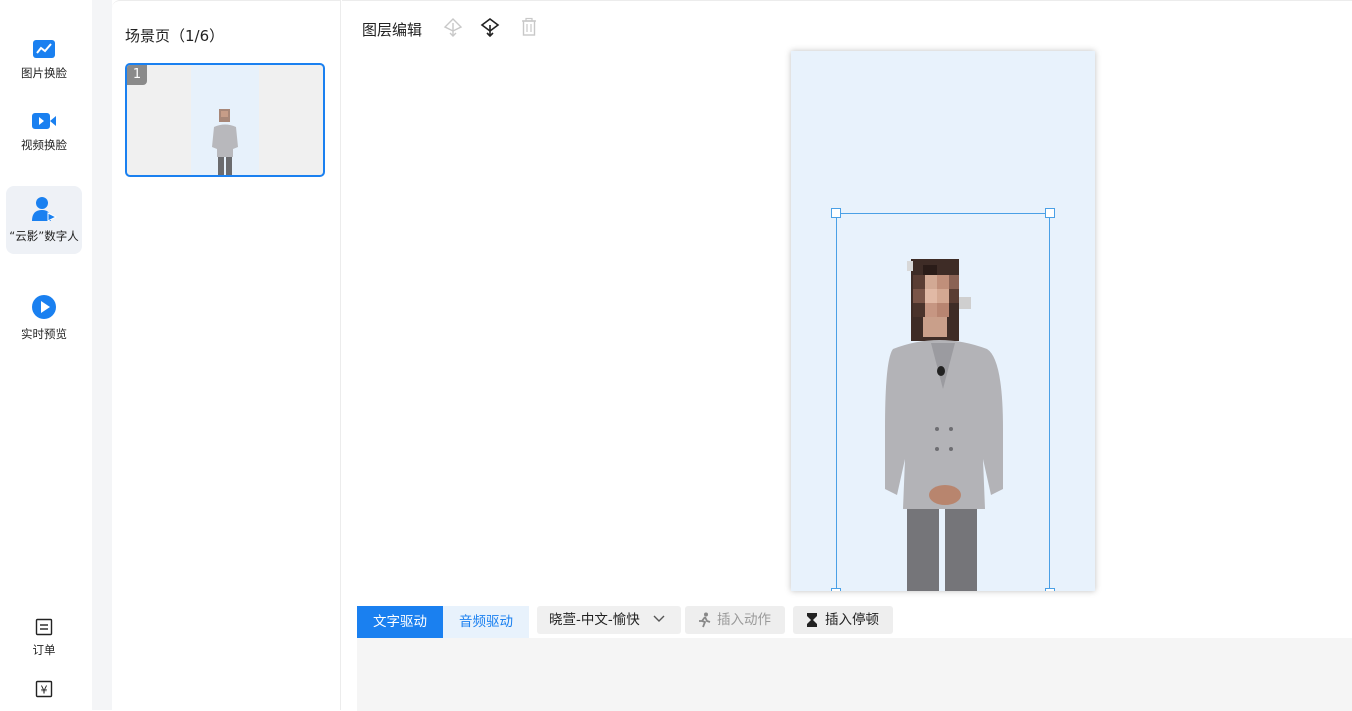 The image size is (1352, 711). What do you see at coordinates (486, 622) in the screenshot?
I see `tab-audio-drive: 音频驱动` at bounding box center [486, 622].